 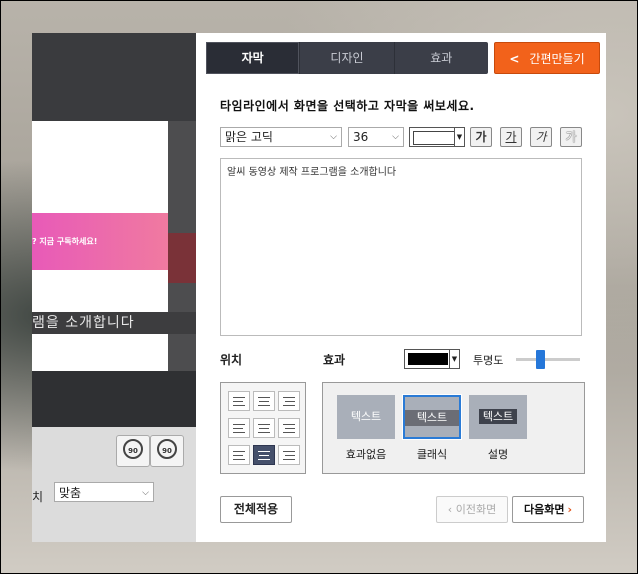 I want to click on align-middle-left, so click(x=239, y=428).